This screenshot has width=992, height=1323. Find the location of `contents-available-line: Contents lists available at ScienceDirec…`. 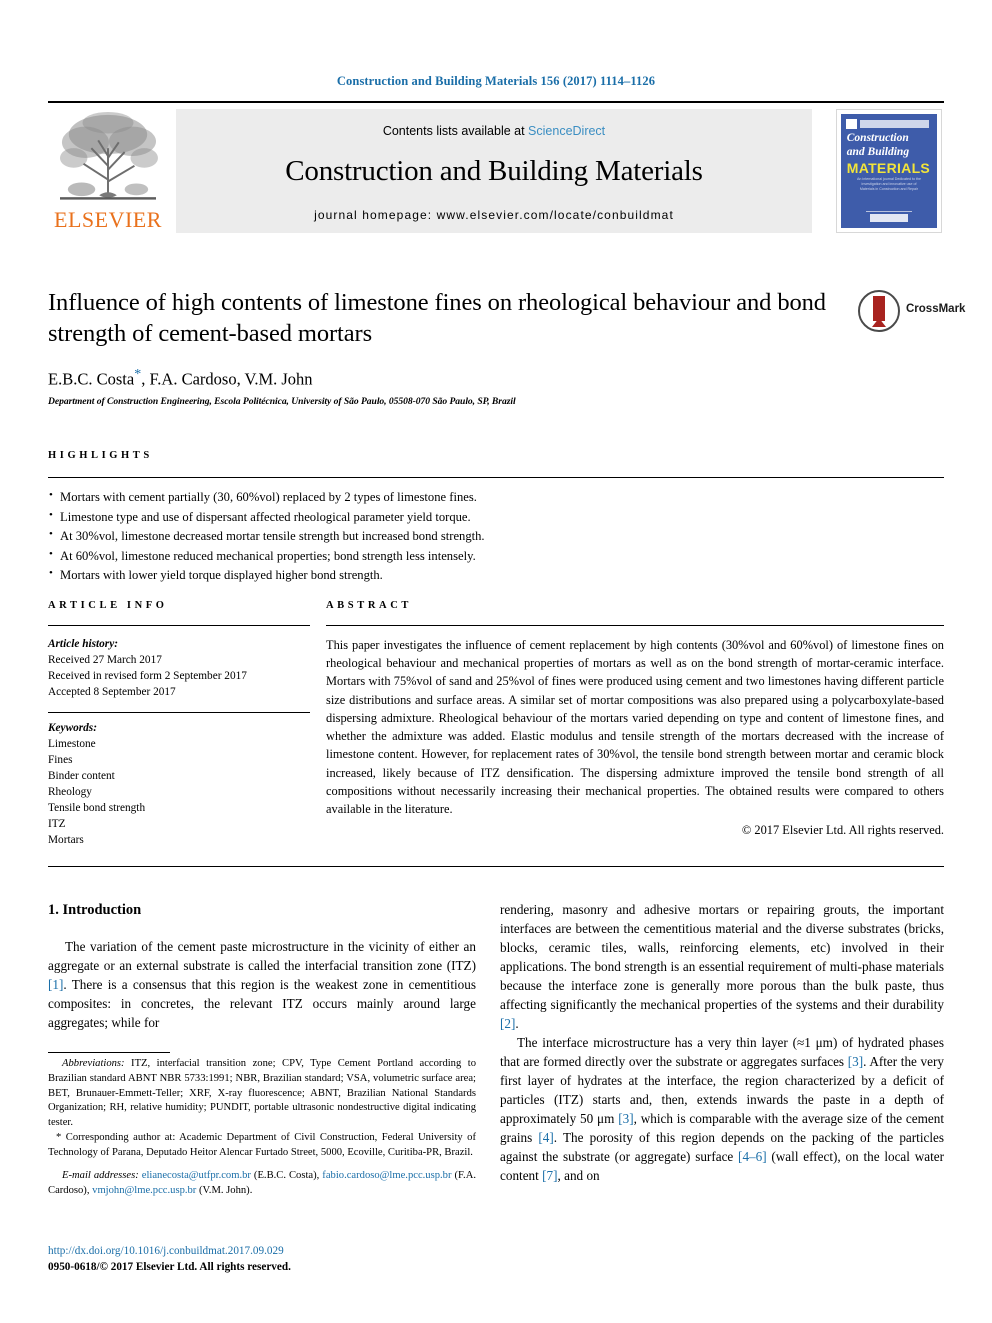

contents-available-line: Contents lists available at ScienceDirec… is located at coordinates (494, 131).